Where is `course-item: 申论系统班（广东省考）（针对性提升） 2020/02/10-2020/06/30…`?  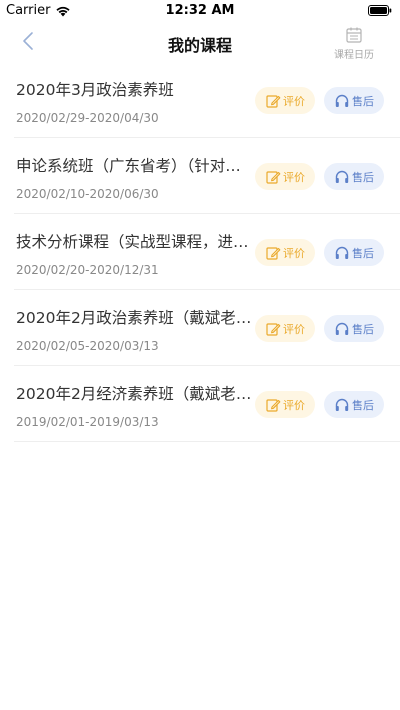 course-item: 申论系统班（广东省考）（针对性提升） 2020/02/10-2020/06/30… is located at coordinates (207, 176).